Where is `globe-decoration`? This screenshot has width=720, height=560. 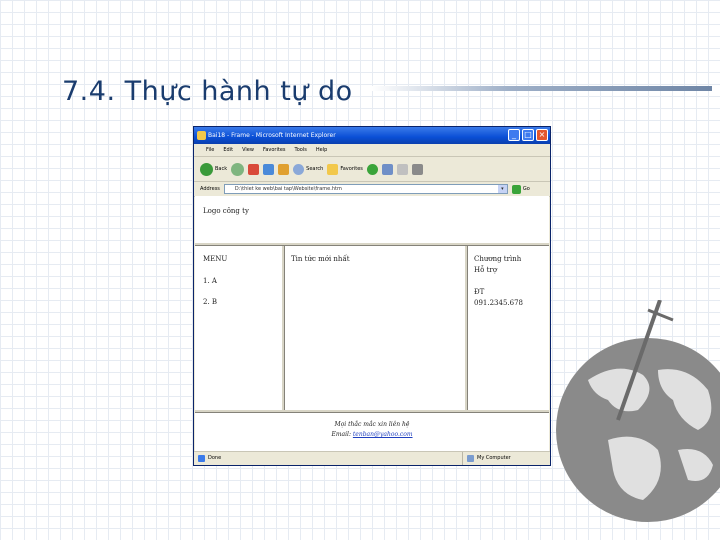
globe-decoration is located at coordinates (638, 411).